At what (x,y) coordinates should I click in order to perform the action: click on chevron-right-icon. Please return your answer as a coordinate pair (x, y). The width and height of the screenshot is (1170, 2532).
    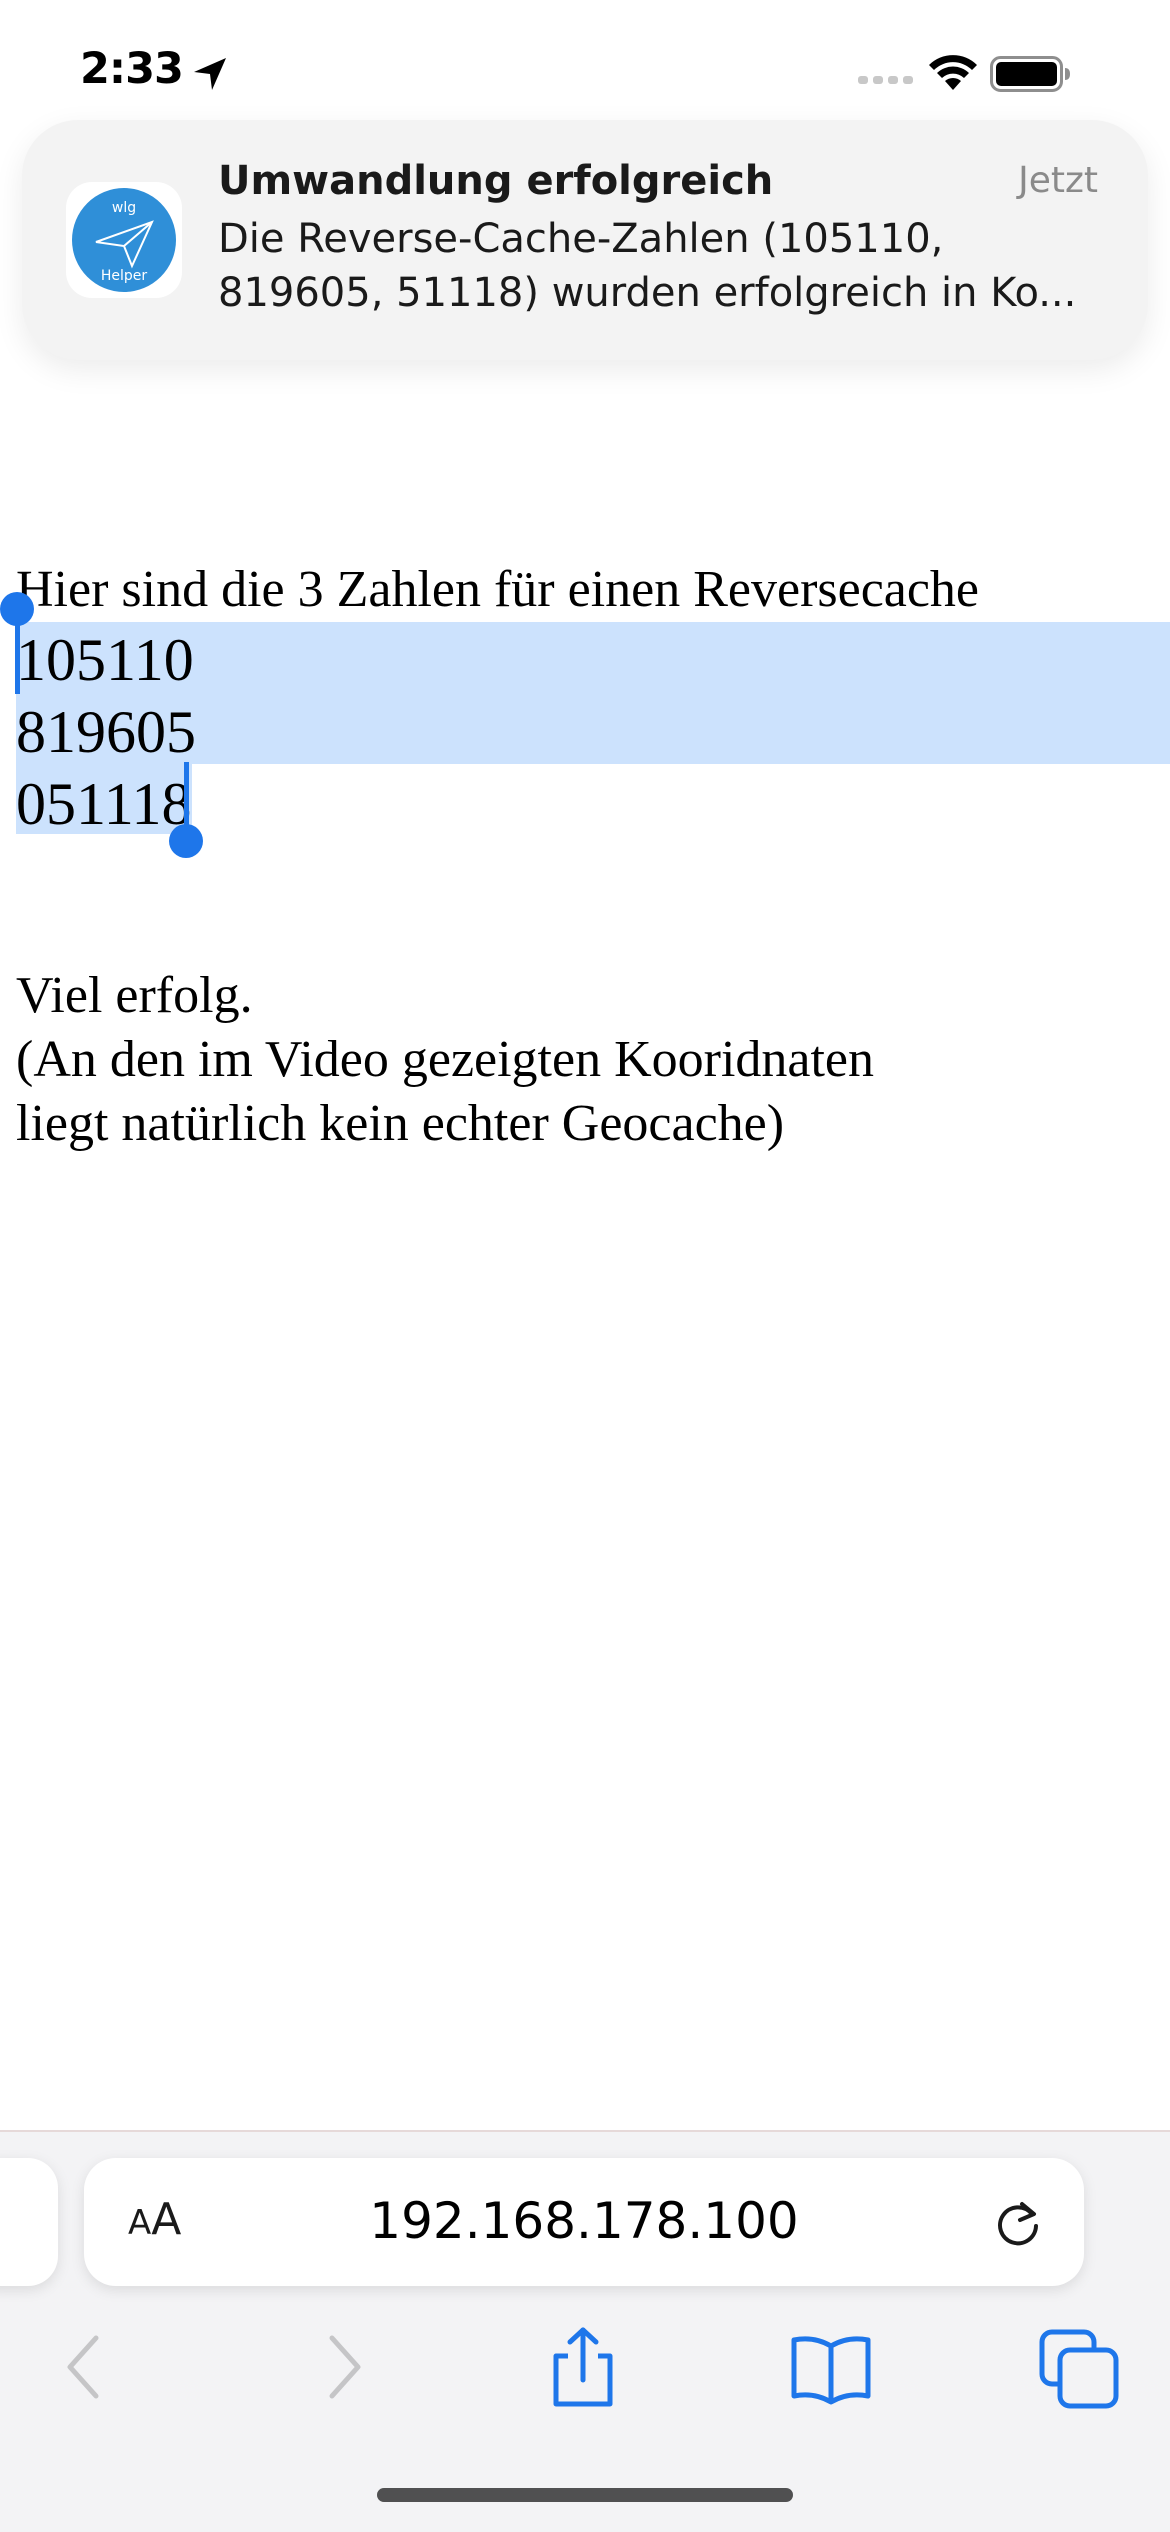
    Looking at the image, I should click on (341, 2367).